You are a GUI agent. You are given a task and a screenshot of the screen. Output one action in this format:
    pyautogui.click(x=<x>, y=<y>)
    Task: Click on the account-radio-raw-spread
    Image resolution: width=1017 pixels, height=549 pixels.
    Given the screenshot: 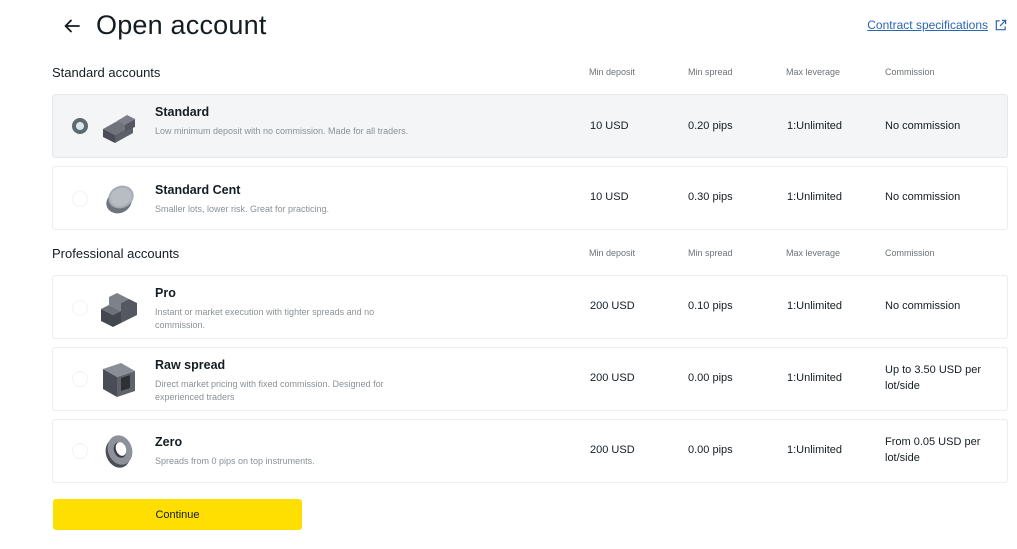 What is the action you would take?
    pyautogui.click(x=80, y=379)
    